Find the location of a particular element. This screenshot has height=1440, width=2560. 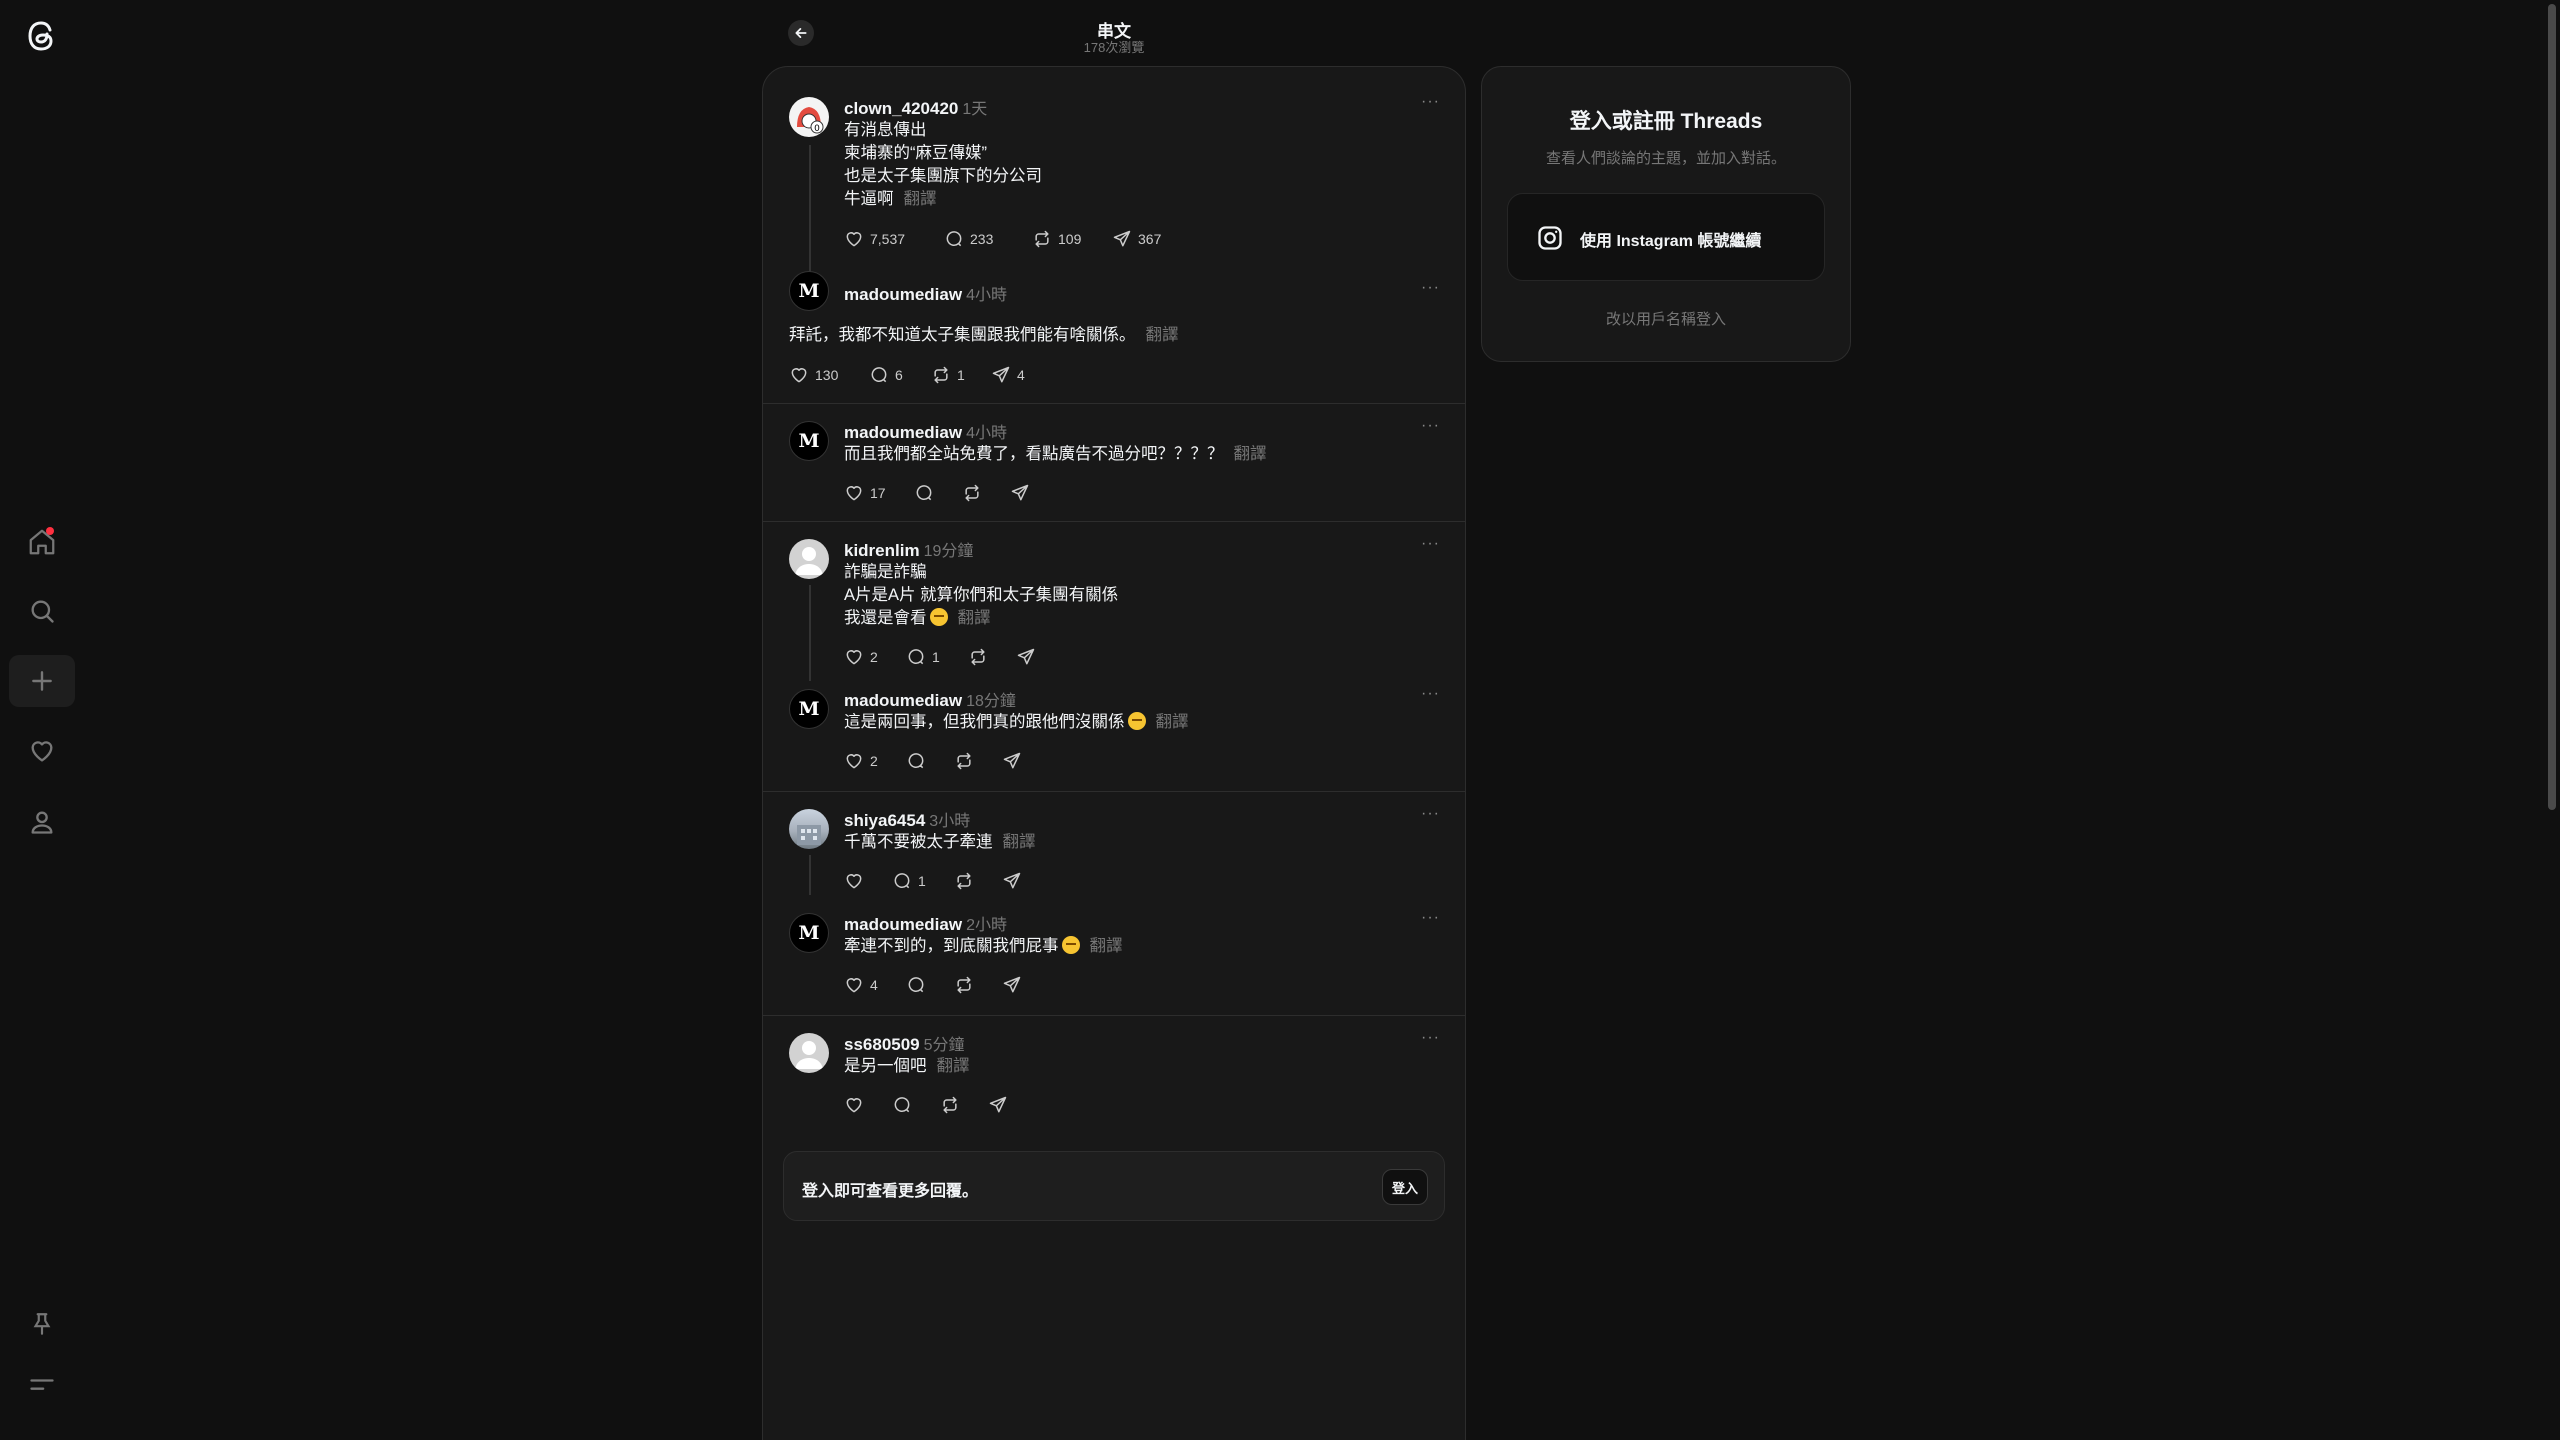

nav-activity-button is located at coordinates (42, 751).